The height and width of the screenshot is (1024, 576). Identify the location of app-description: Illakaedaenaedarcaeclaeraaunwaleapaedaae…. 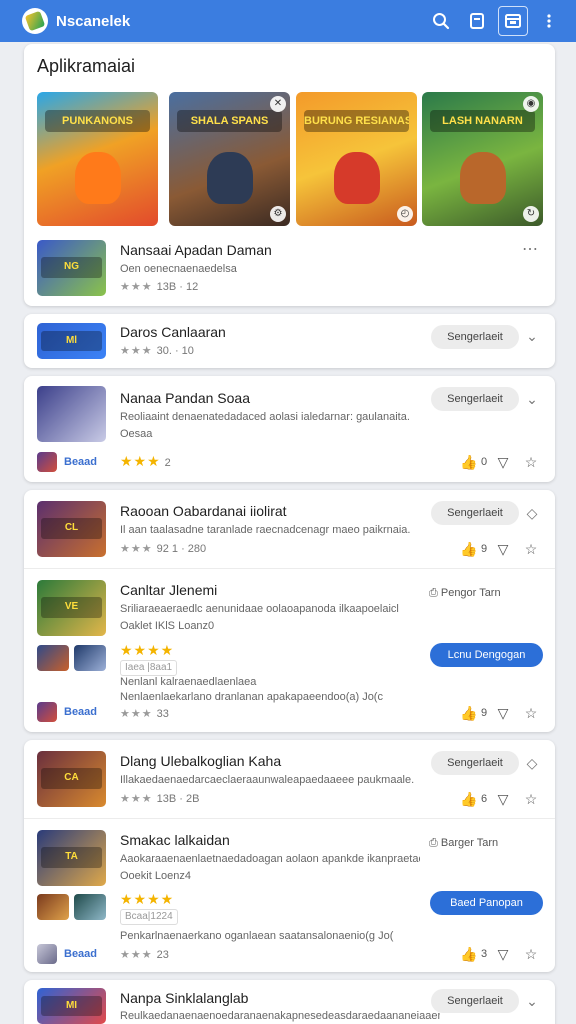
(267, 780).